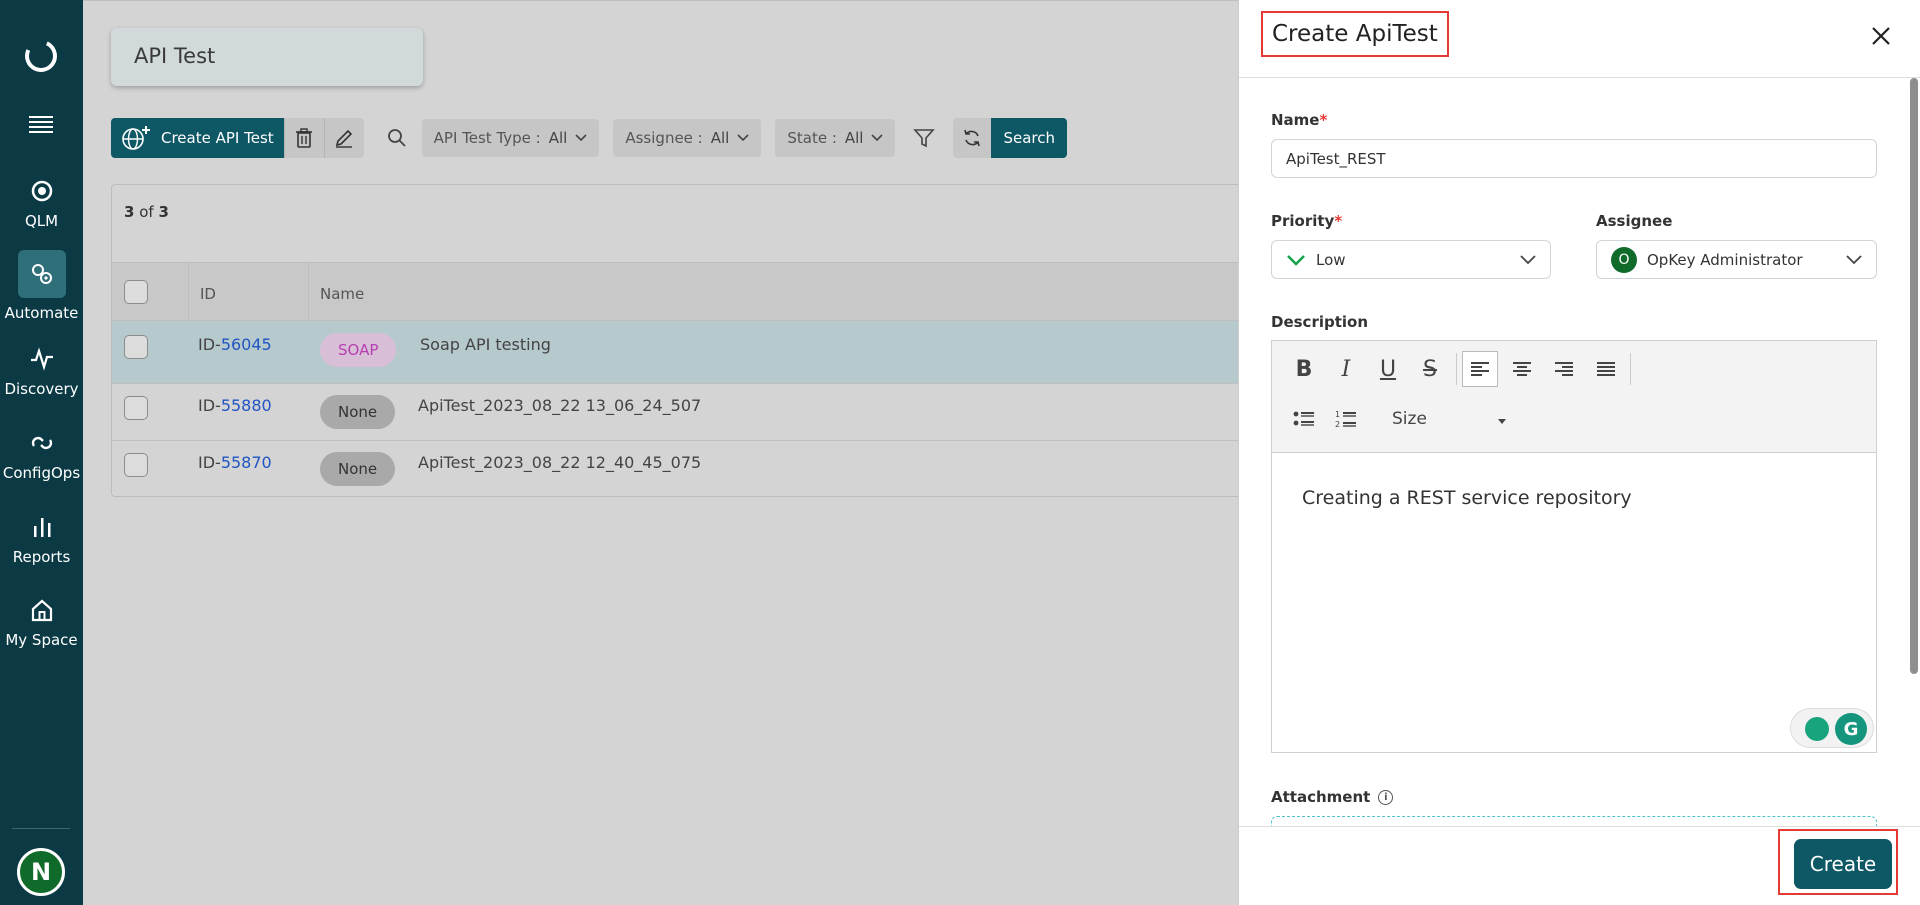 This screenshot has width=1920, height=905. Describe the element at coordinates (1346, 419) in the screenshot. I see `numbered-list-button: 12` at that location.